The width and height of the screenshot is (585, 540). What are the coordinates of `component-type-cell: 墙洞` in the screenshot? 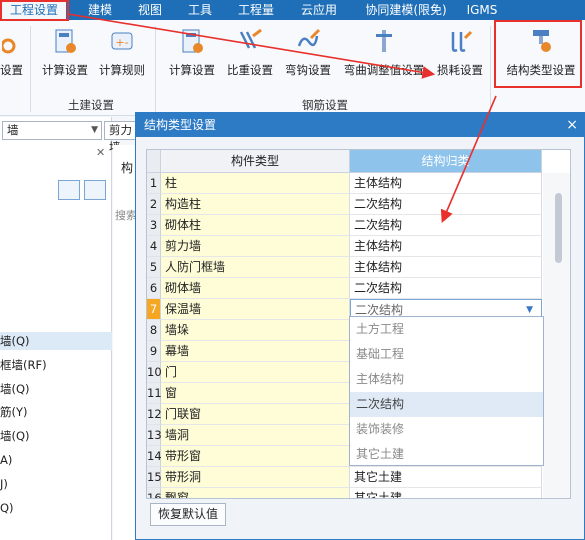 It's located at (255, 435).